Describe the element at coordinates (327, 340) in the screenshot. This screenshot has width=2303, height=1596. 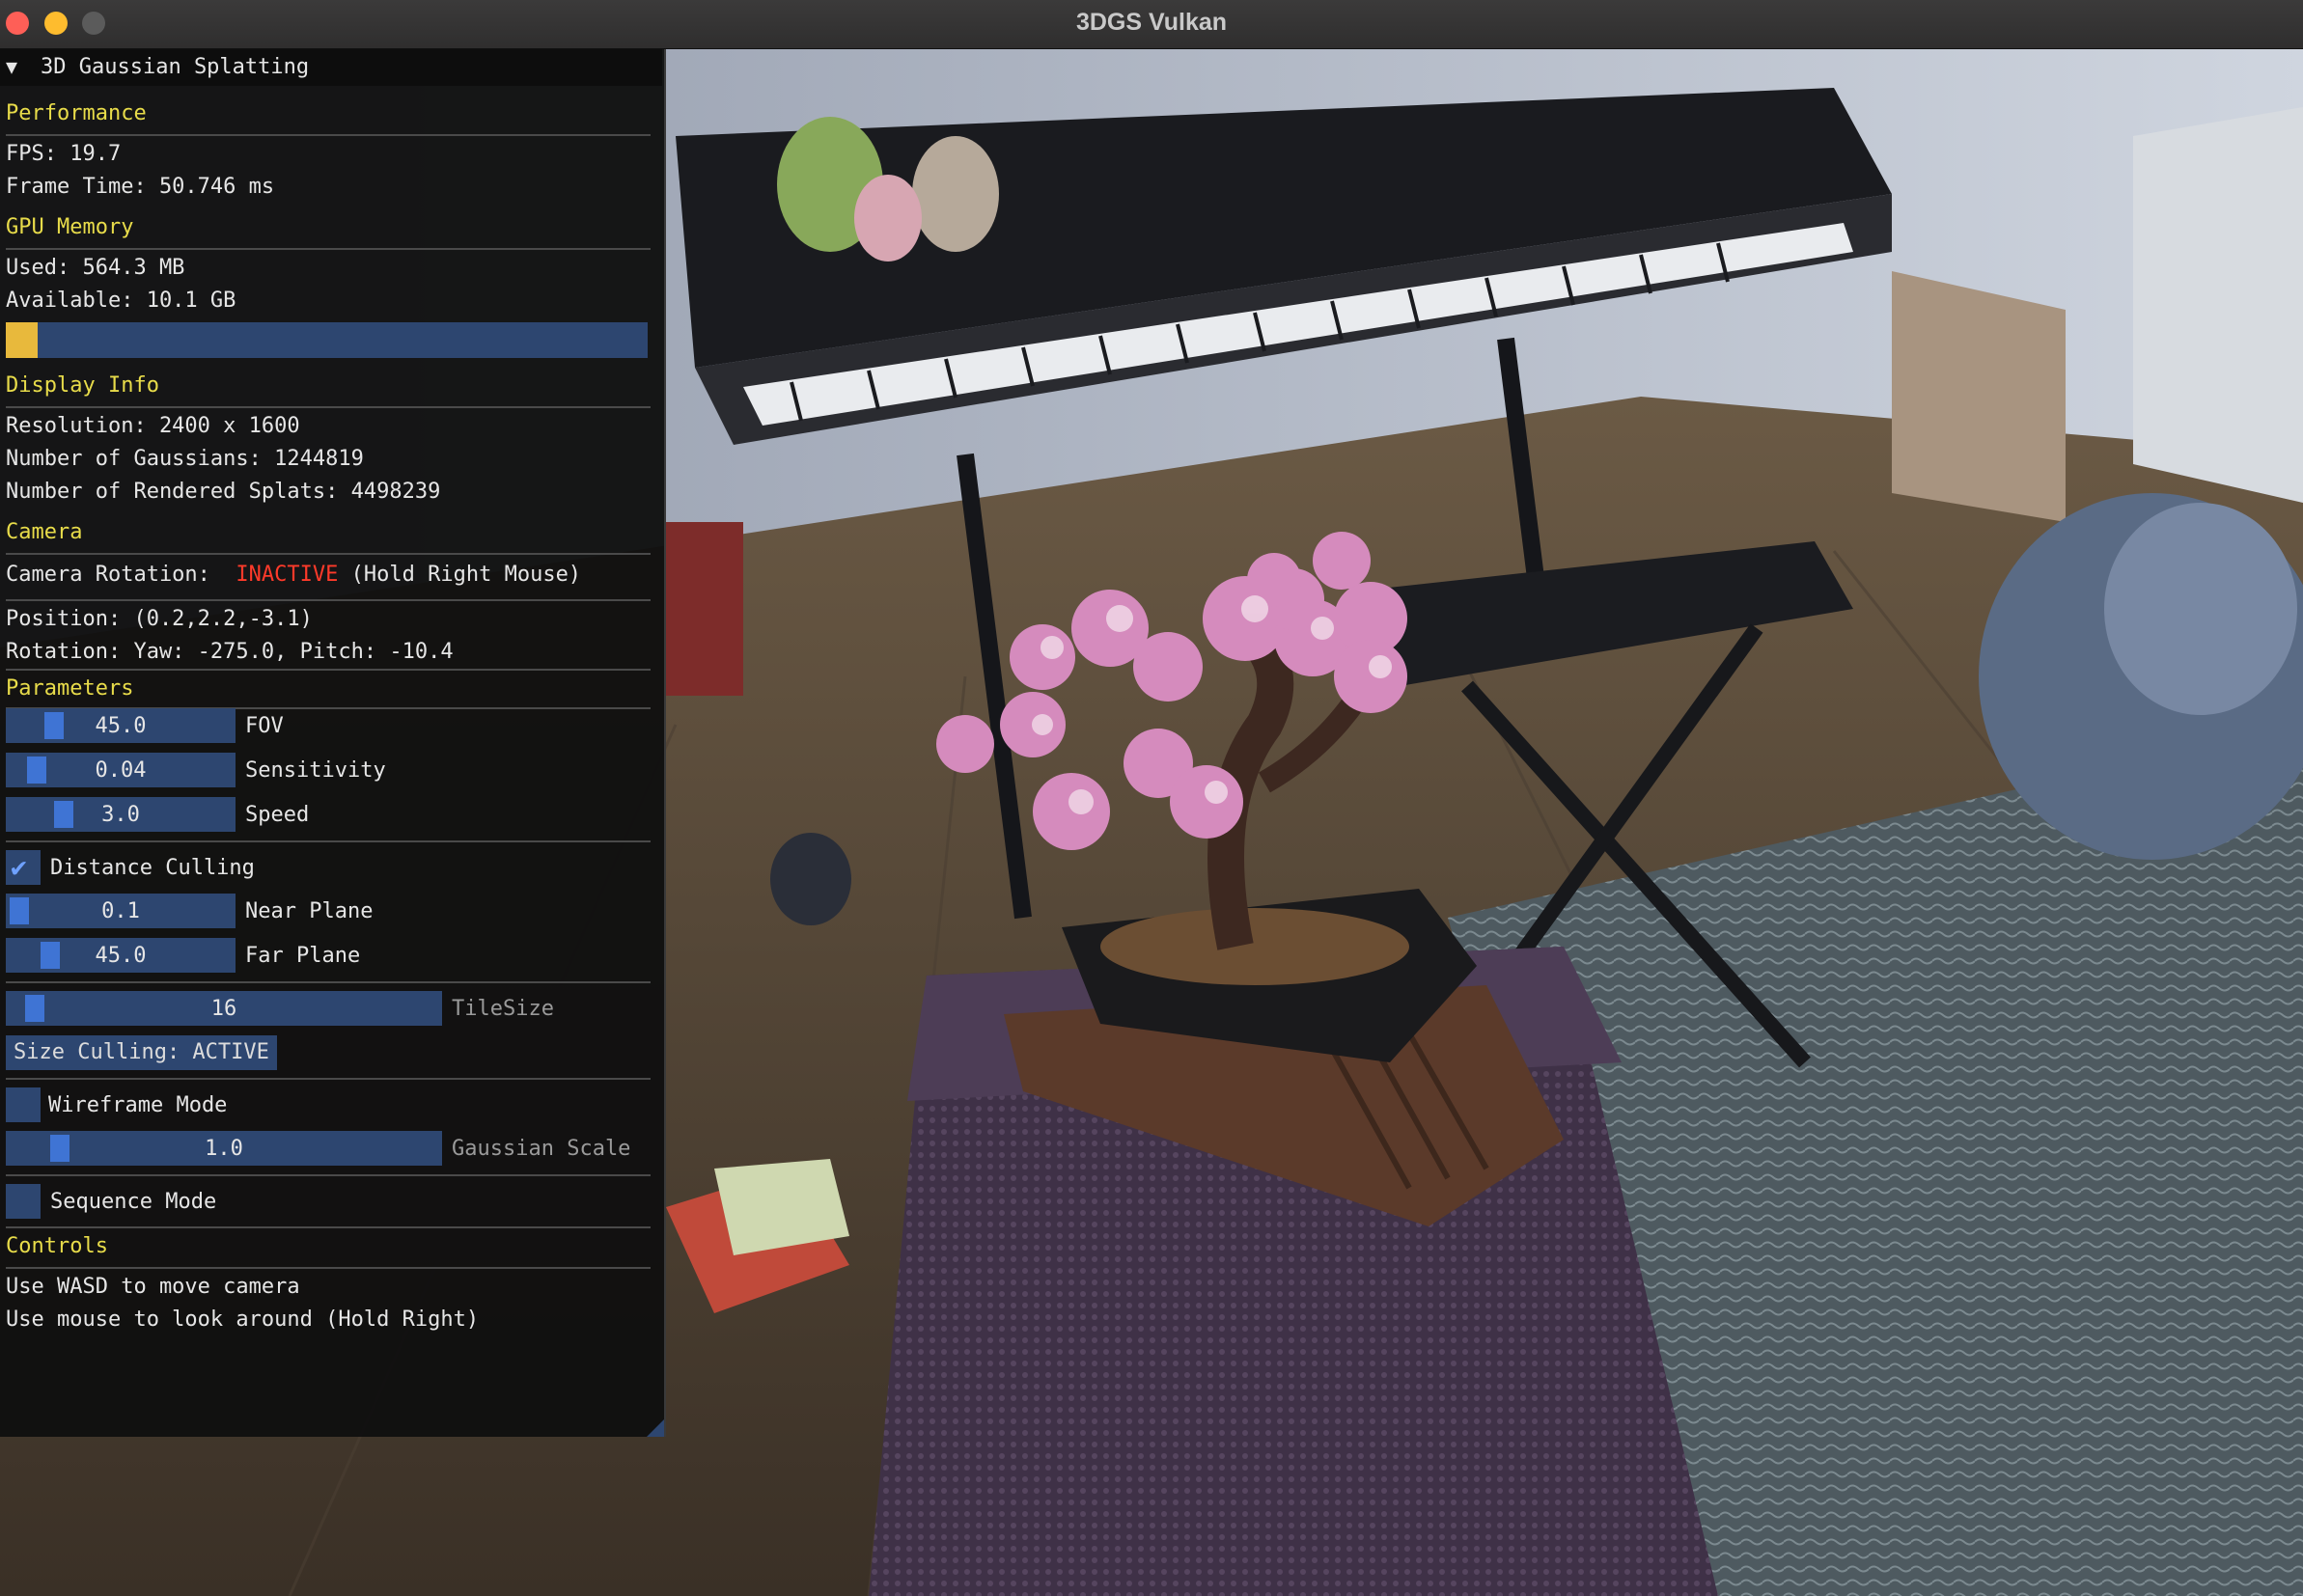
I see `memory-usage-bar` at that location.